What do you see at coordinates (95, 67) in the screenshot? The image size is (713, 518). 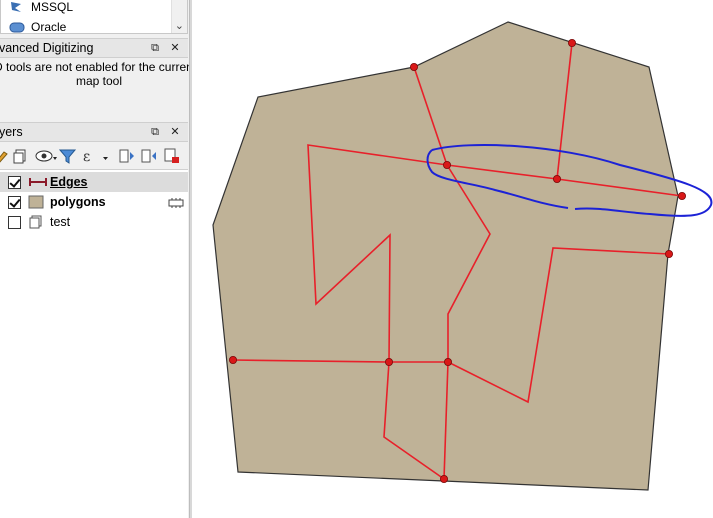 I see `cad-disabled-message: D tools are not enabled for the current` at bounding box center [95, 67].